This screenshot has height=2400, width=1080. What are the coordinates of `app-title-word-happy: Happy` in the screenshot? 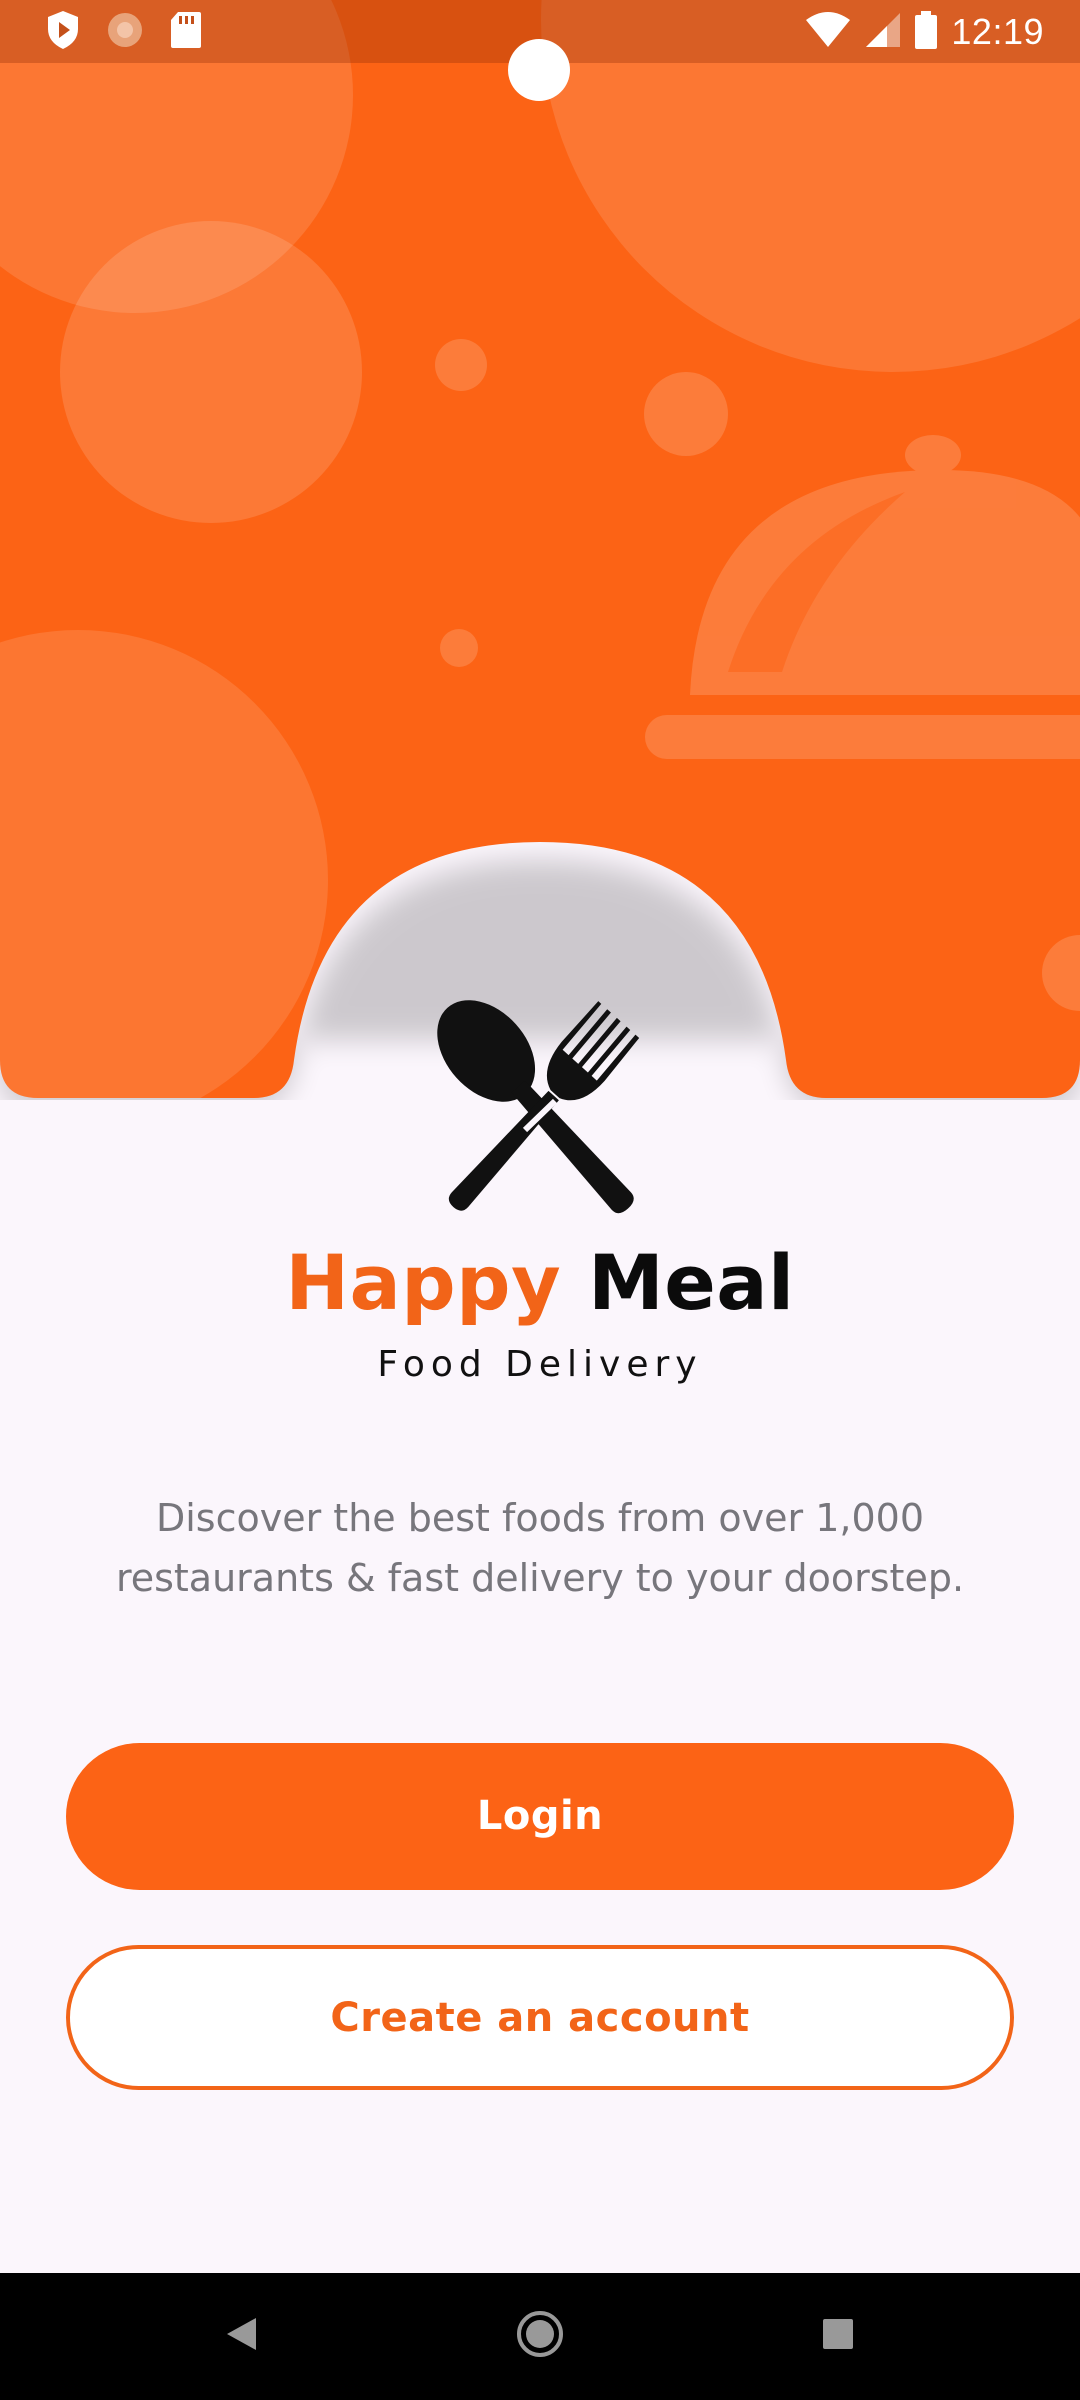 It's located at (423, 1282).